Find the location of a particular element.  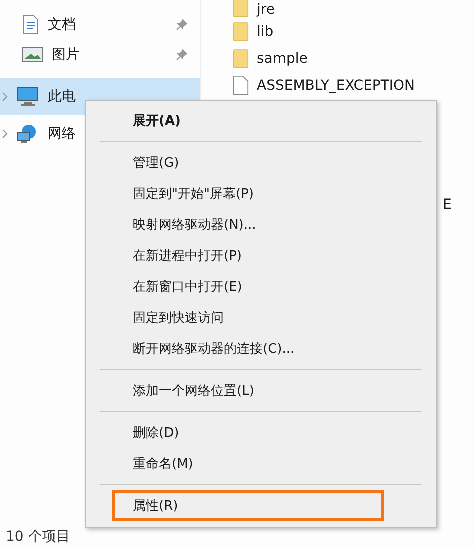

nav-label: 此电 is located at coordinates (62, 97).